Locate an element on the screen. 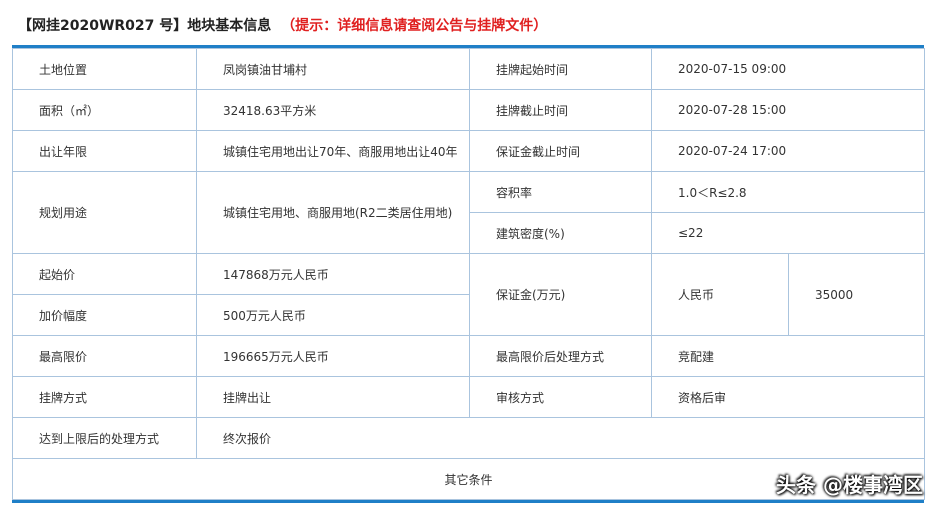 Image resolution: width=939 pixels, height=510 pixels. value-cell: 凤岗镇油甘埔村 is located at coordinates (333, 69).